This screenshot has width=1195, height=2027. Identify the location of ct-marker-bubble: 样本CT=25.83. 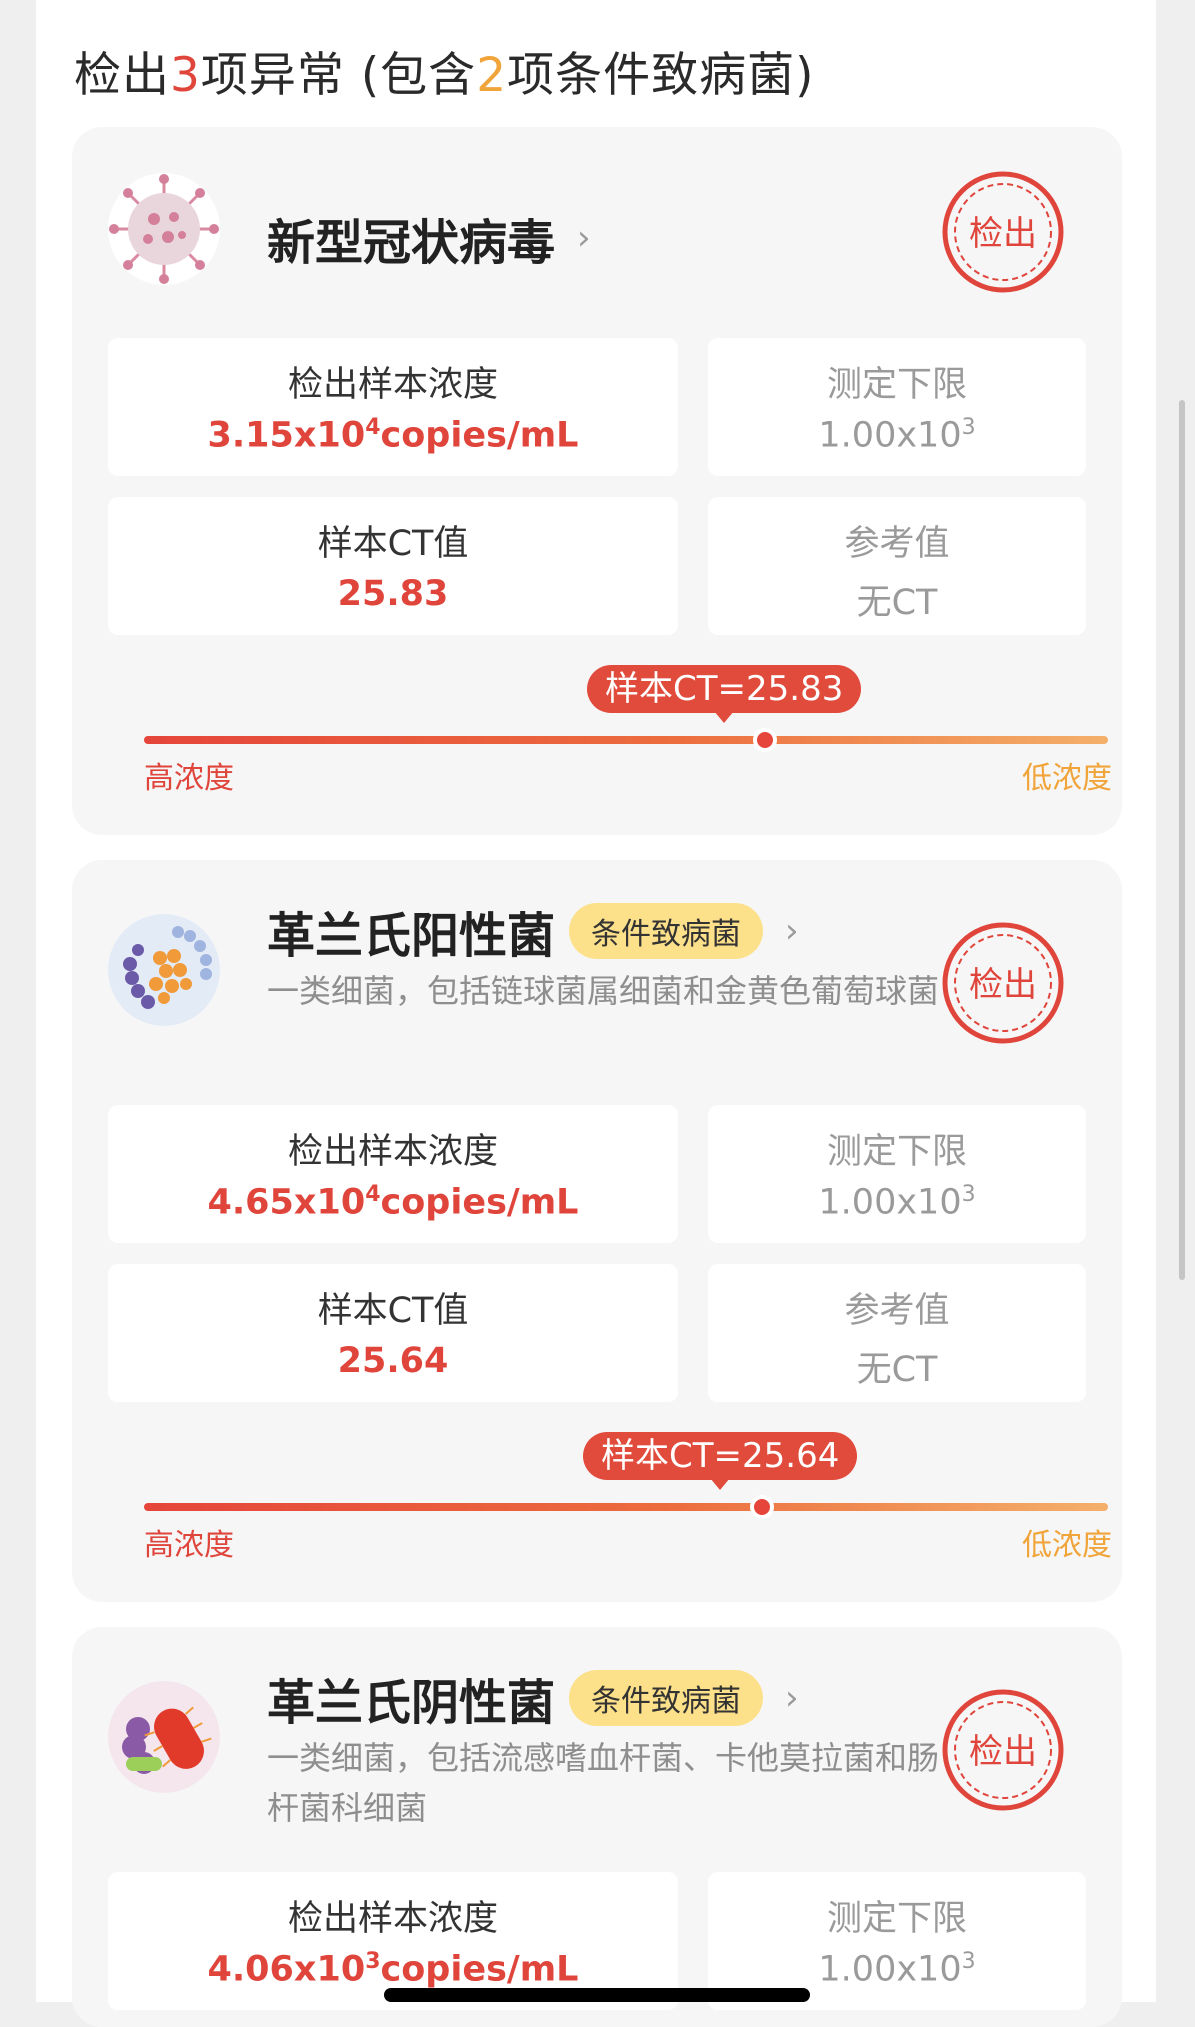
(724, 694).